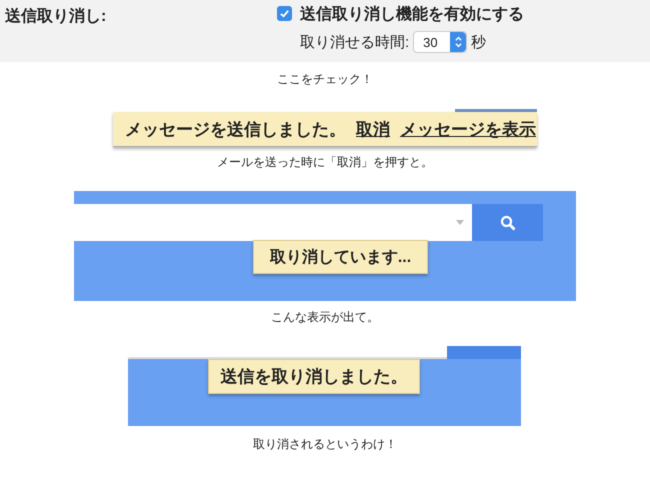 The height and width of the screenshot is (486, 650). Describe the element at coordinates (440, 42) in the screenshot. I see `seconds-select: 30` at that location.